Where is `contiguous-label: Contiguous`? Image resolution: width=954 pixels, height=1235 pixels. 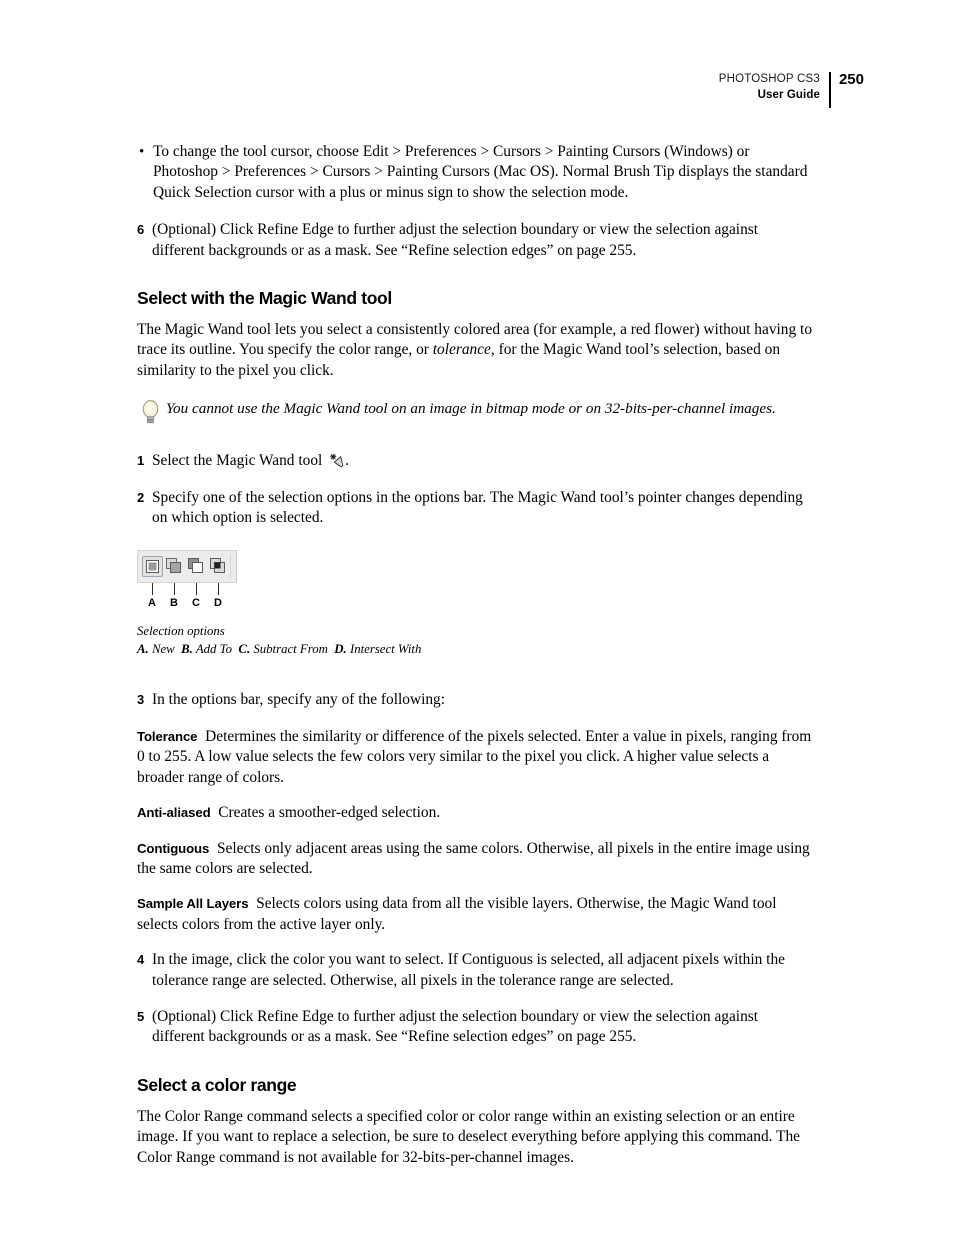 contiguous-label: Contiguous is located at coordinates (173, 848).